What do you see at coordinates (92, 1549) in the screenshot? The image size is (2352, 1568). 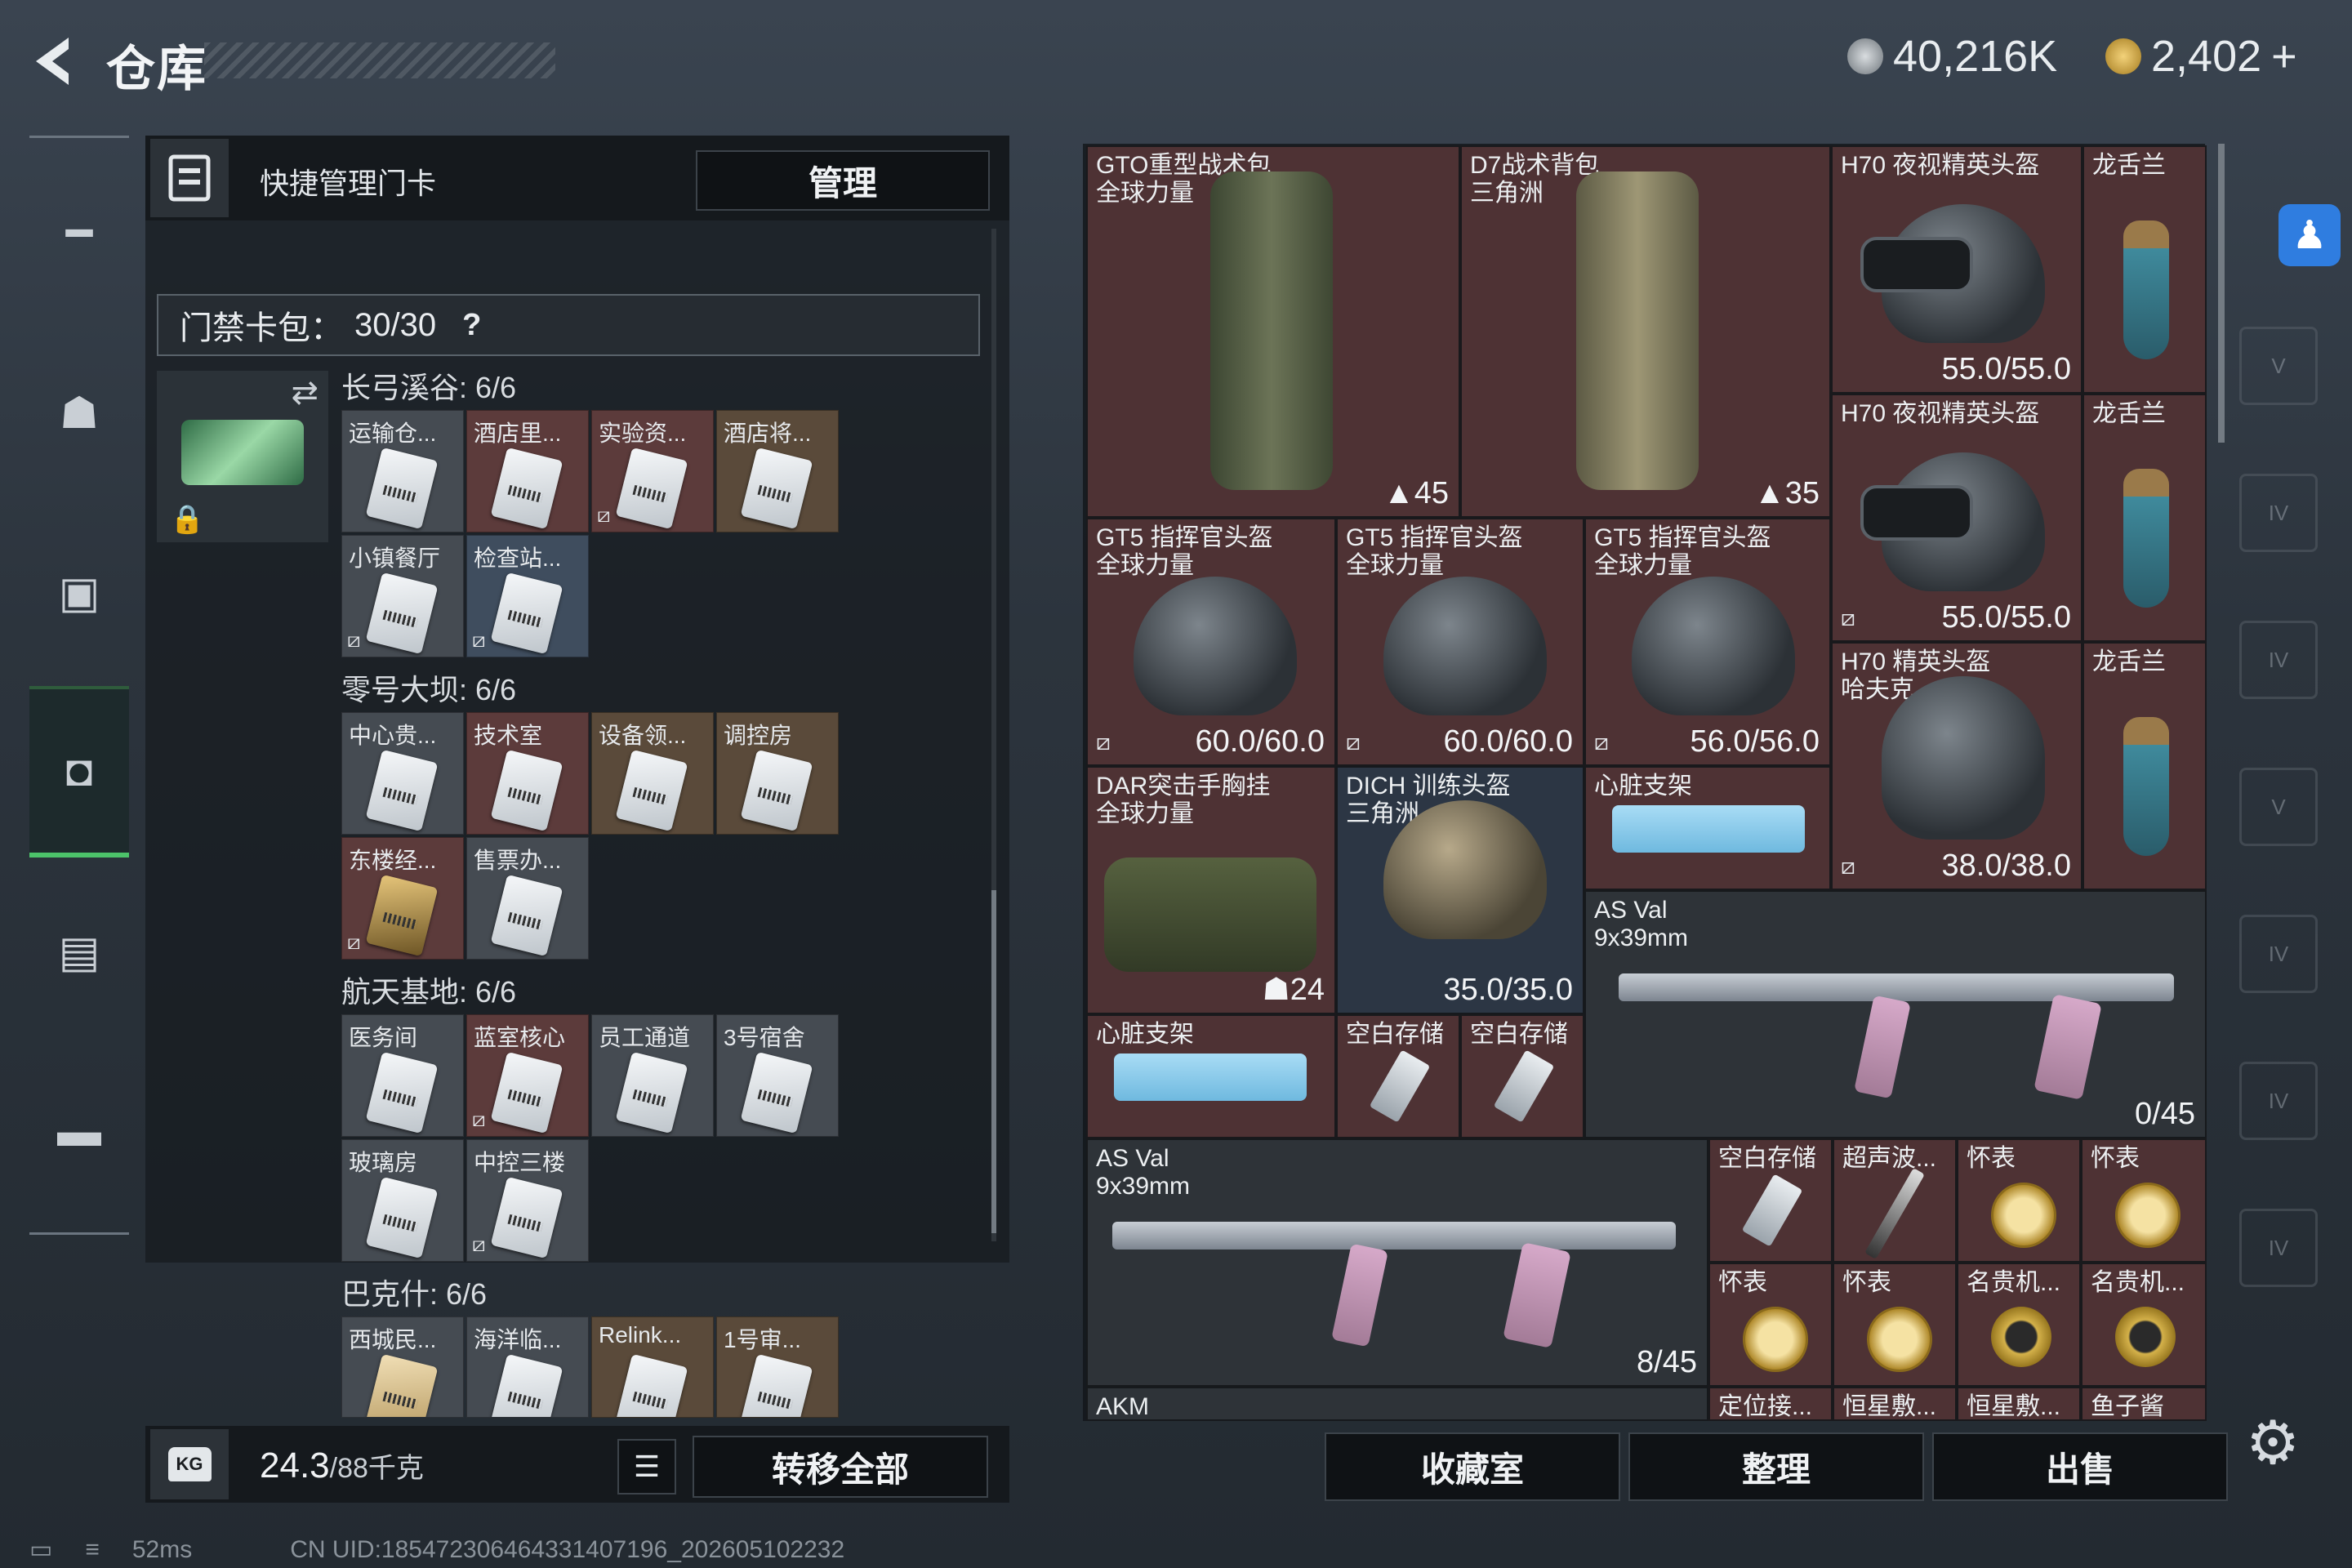 I see `wifi-icon: ≡` at bounding box center [92, 1549].